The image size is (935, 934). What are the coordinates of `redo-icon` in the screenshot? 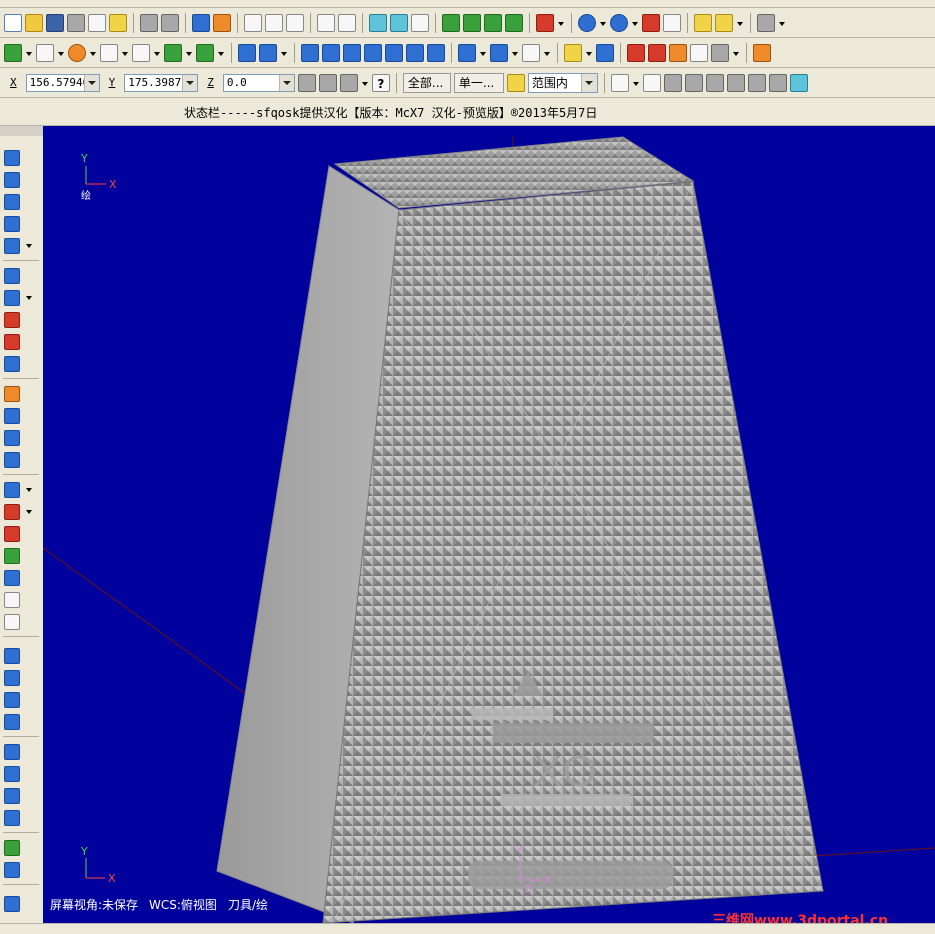 It's located at (170, 22).